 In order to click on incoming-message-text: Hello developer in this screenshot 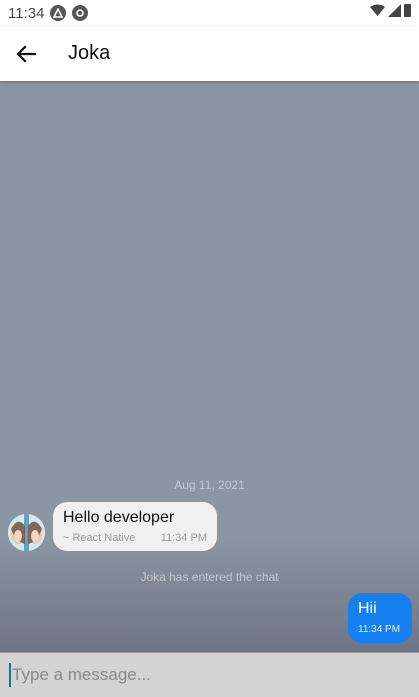, I will do `click(119, 517)`.